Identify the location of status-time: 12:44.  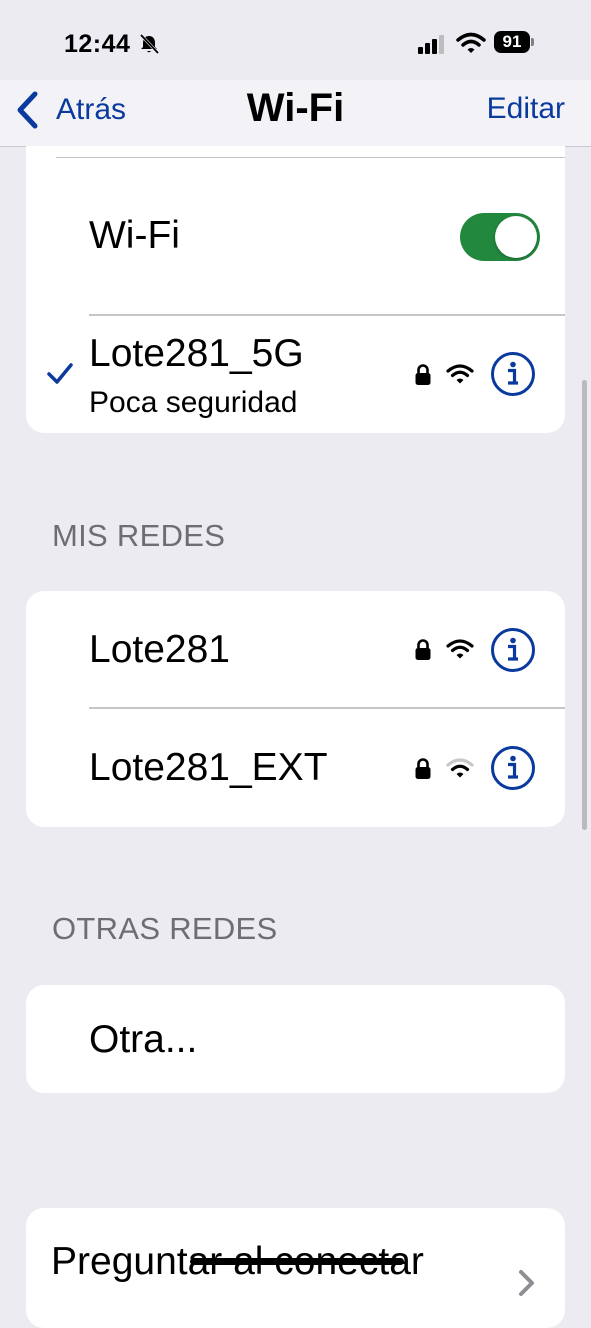
(97, 44).